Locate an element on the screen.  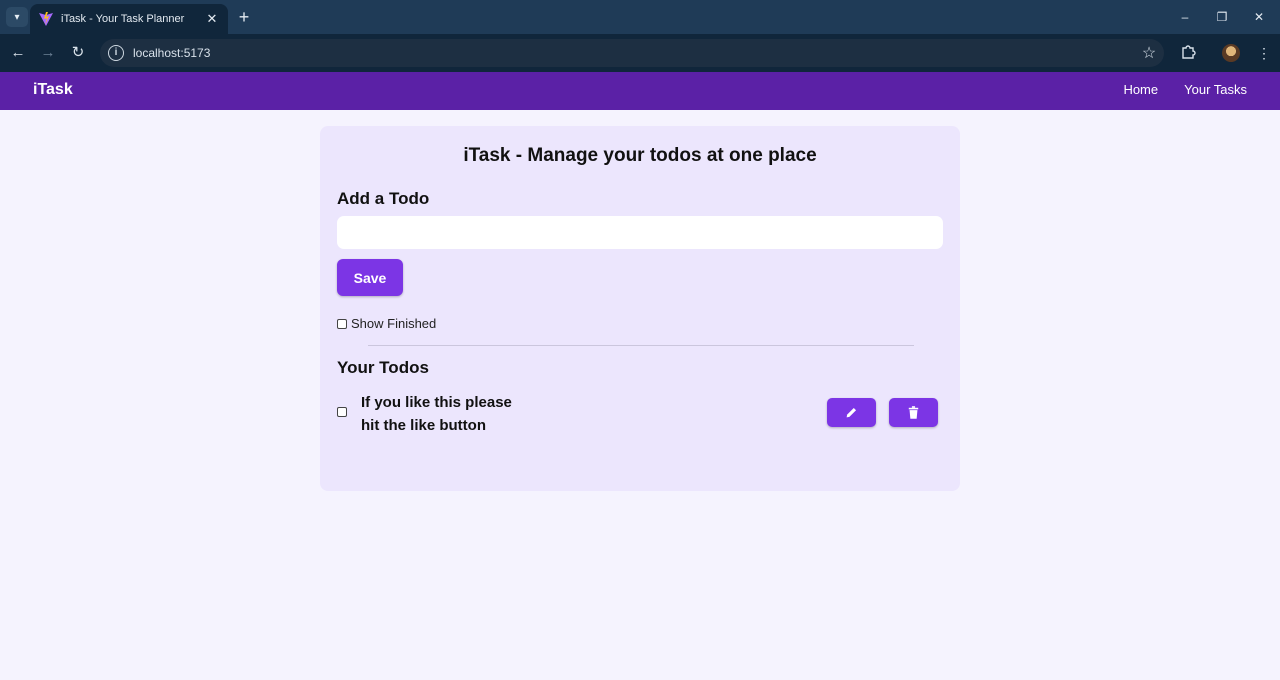
pencil-icon is located at coordinates (851, 412).